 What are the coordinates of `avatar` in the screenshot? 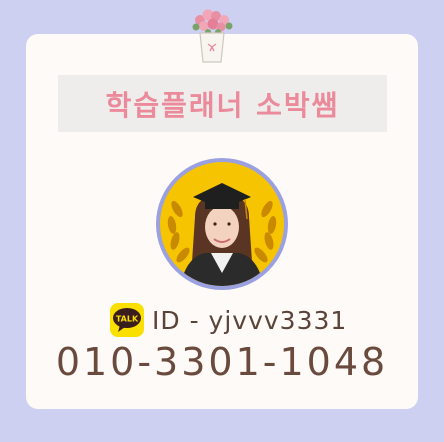 It's located at (222, 224).